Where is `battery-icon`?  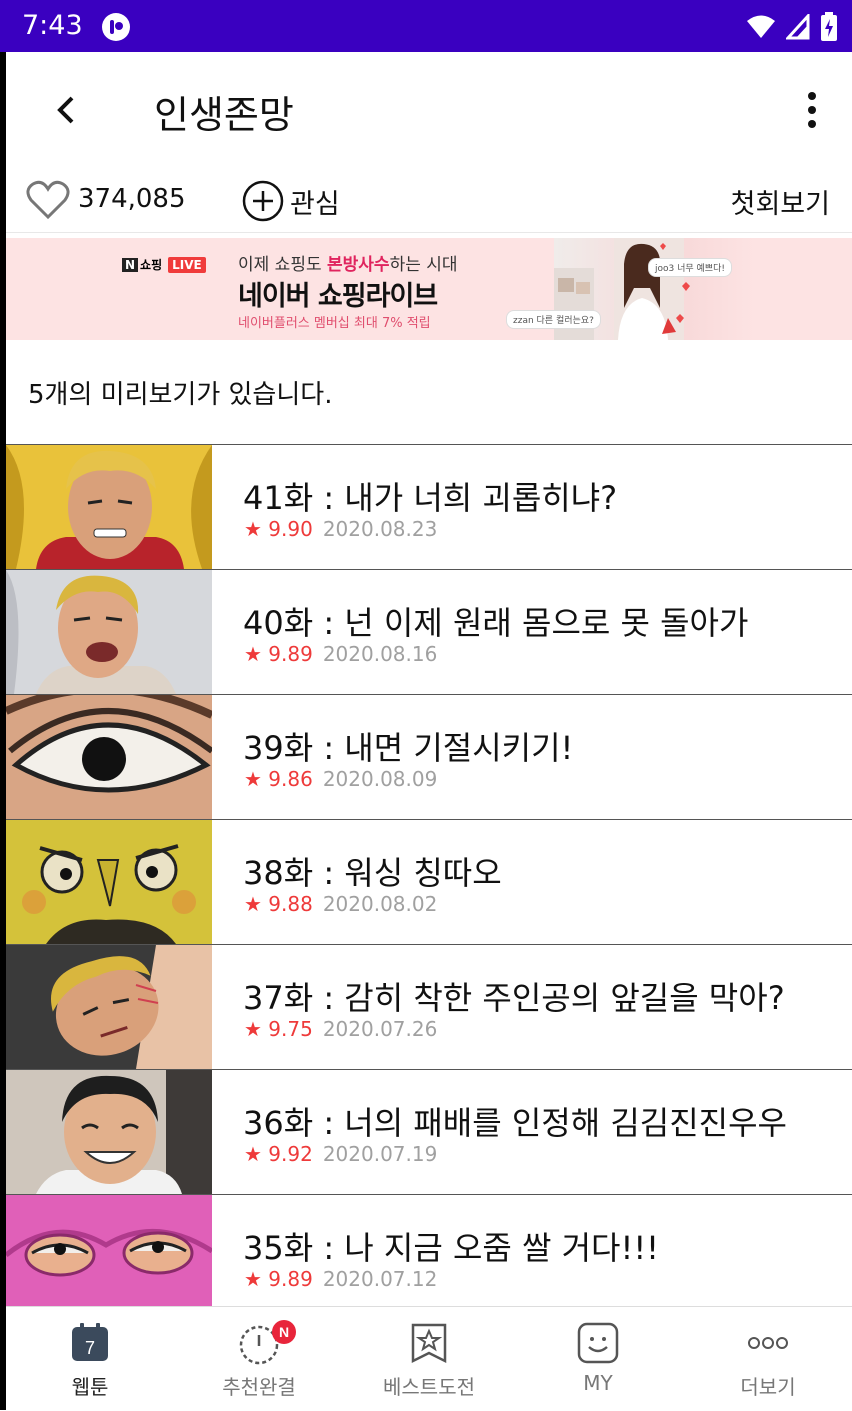 battery-icon is located at coordinates (829, 26).